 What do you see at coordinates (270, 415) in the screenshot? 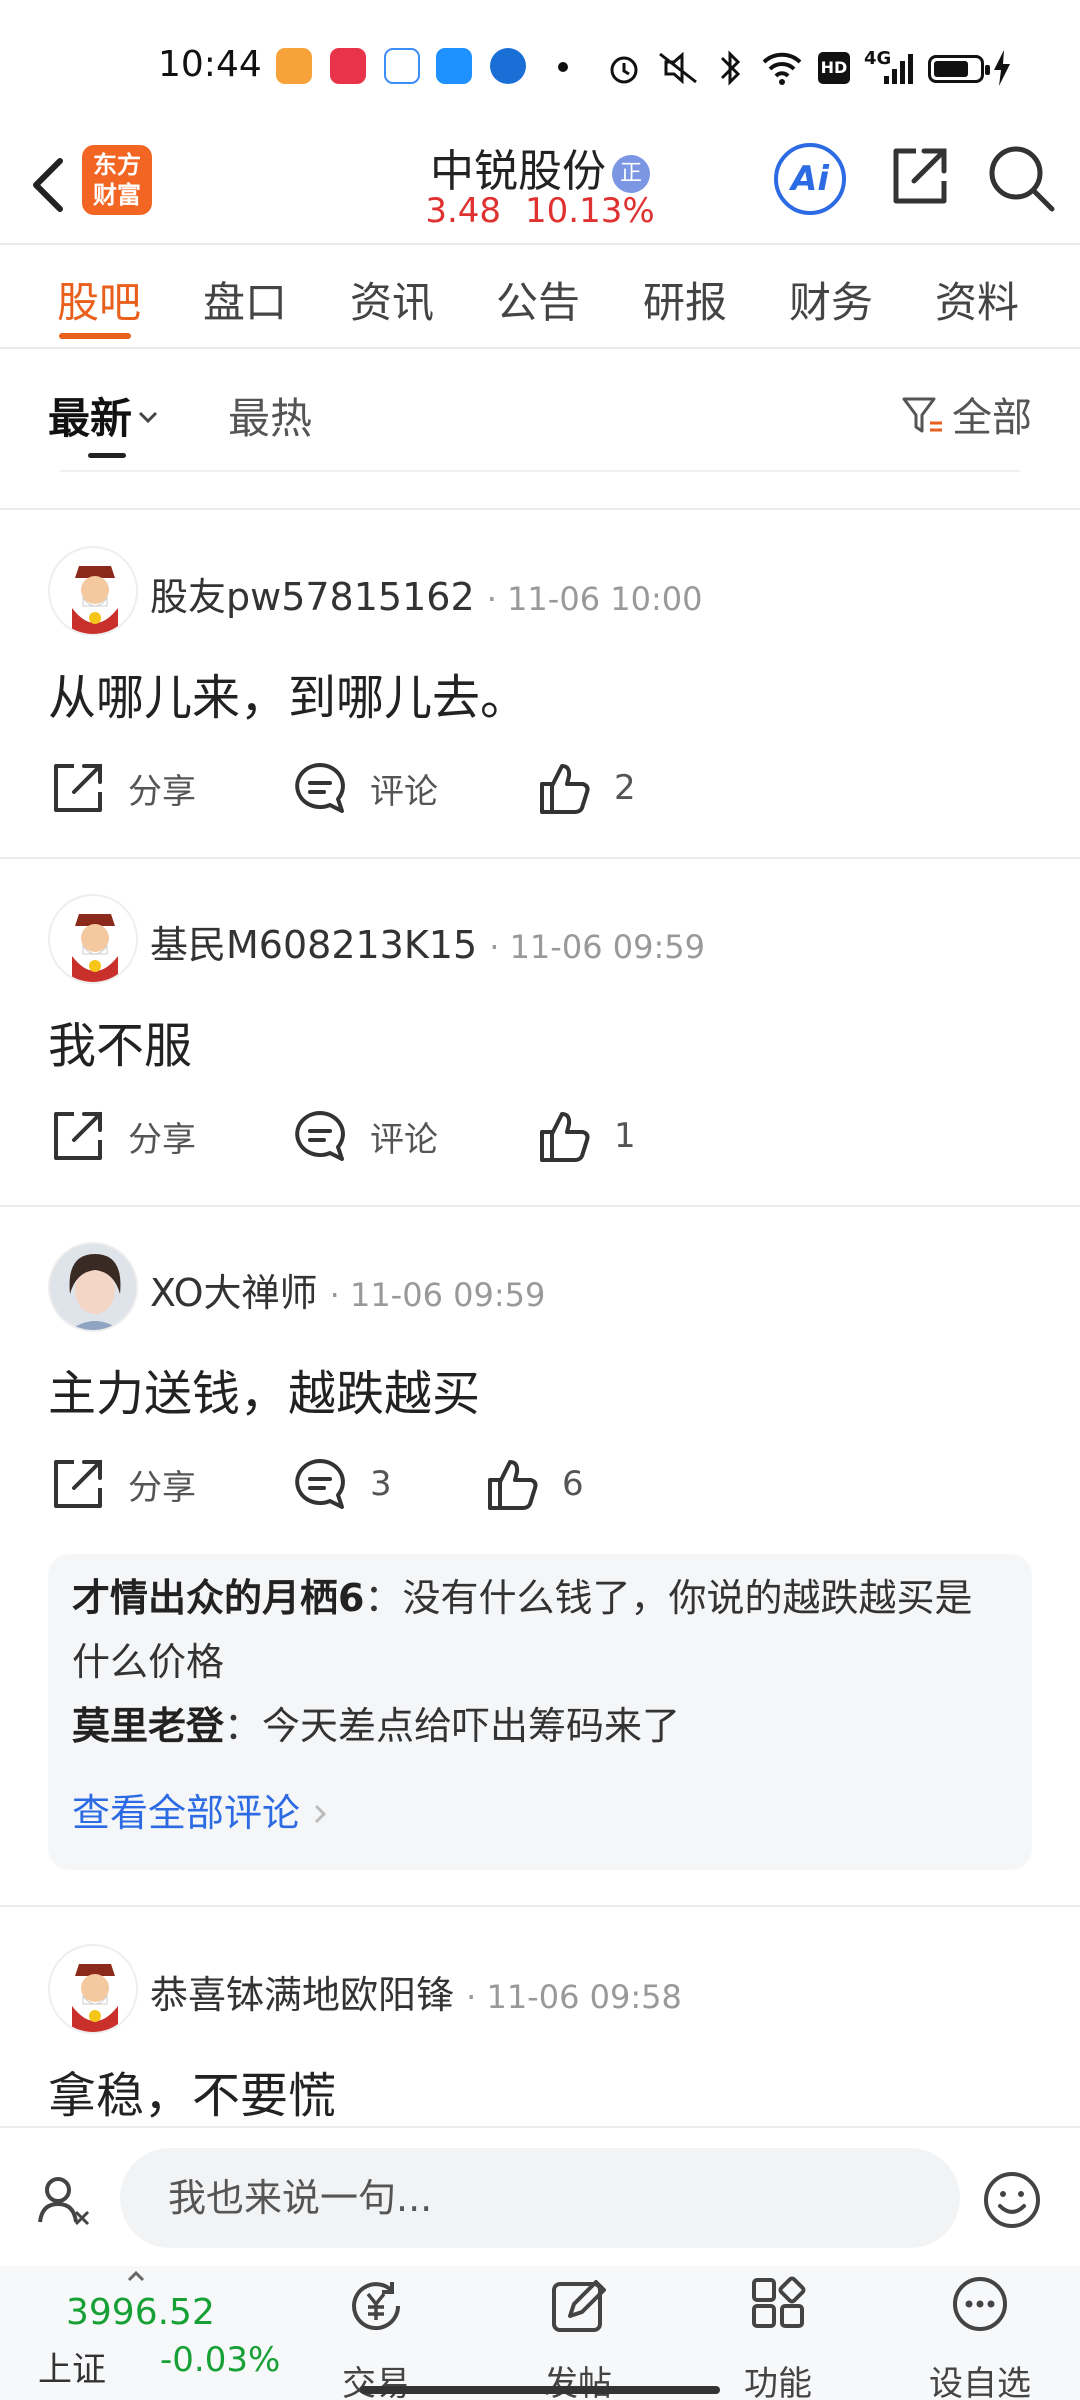
I see `sort-hottest: 最热` at bounding box center [270, 415].